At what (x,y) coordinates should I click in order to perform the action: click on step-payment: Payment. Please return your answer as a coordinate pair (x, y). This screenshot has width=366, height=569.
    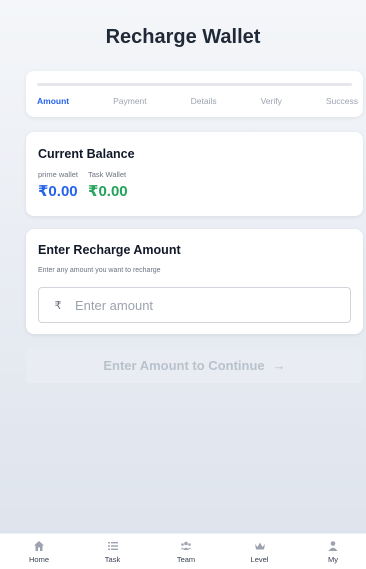
    Looking at the image, I should click on (130, 101).